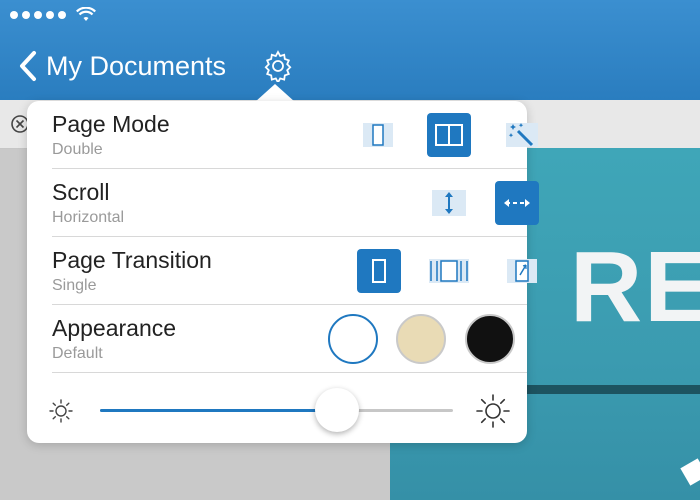 This screenshot has height=500, width=700. I want to click on horizontal-scroll-option, so click(517, 203).